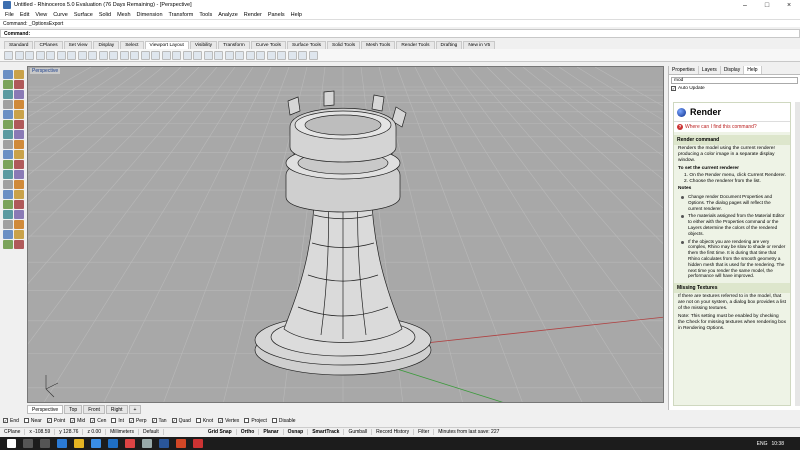 This screenshot has width=800, height=450. I want to click on panel-tab-display: Display, so click(733, 70).